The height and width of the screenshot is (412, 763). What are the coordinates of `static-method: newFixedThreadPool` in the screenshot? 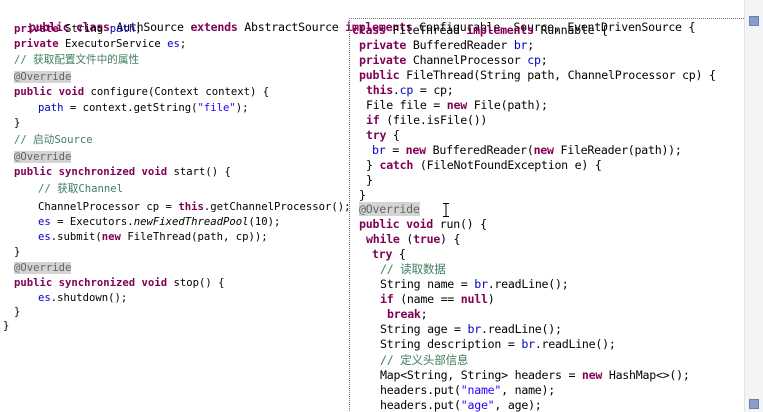 It's located at (191, 222).